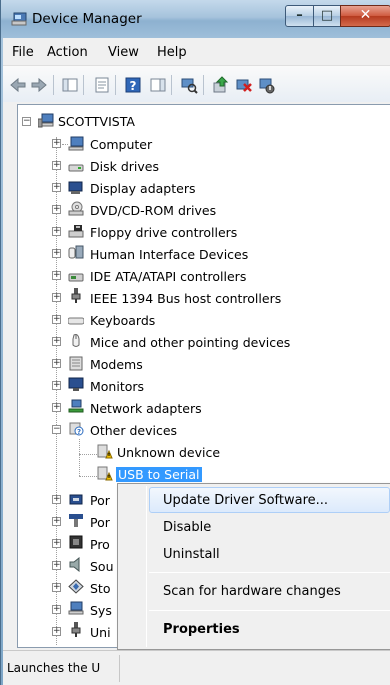 The image size is (390, 685). Describe the element at coordinates (212, 387) in the screenshot. I see `tree-node-monitors: + Monitors` at that location.